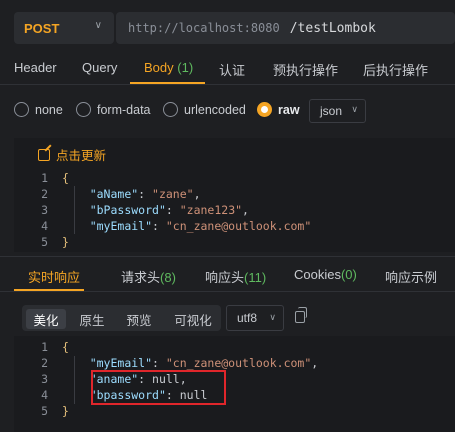  What do you see at coordinates (264, 109) in the screenshot?
I see `radio-selected-icon` at bounding box center [264, 109].